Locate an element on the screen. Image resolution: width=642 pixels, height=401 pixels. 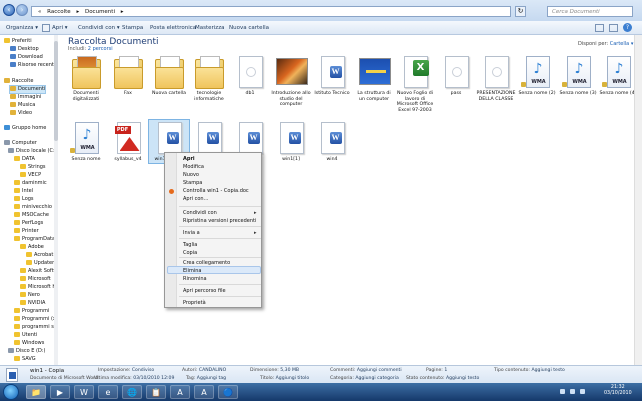
nav-item-programmi-sca: programmi sca is located at coordinates (35, 327).